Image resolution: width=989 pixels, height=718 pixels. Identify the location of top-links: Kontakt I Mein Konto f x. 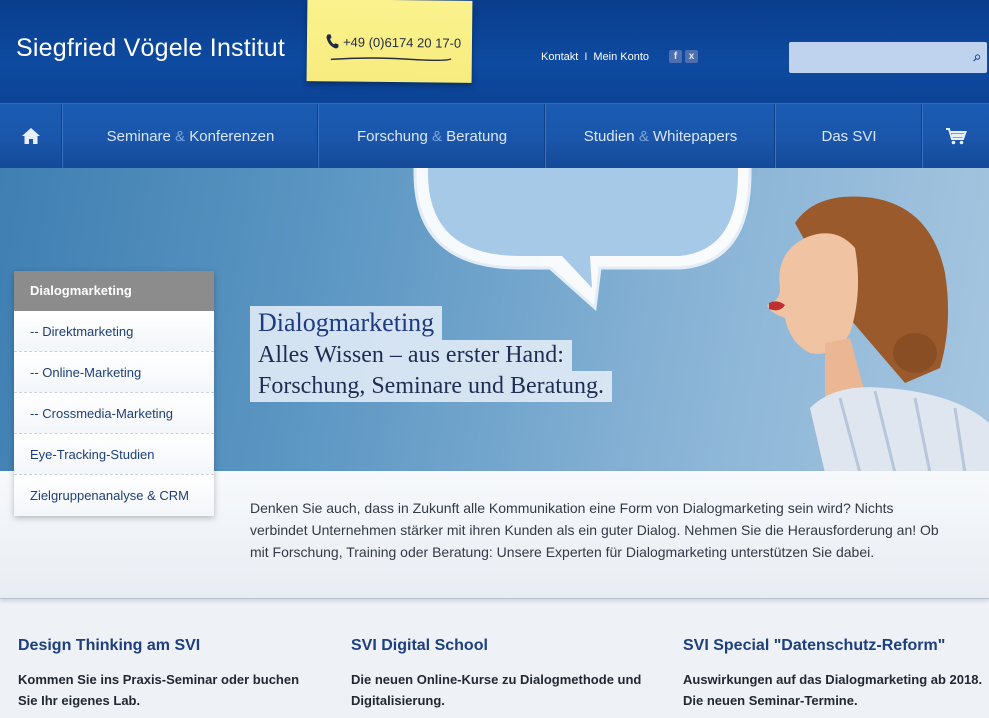
(620, 56).